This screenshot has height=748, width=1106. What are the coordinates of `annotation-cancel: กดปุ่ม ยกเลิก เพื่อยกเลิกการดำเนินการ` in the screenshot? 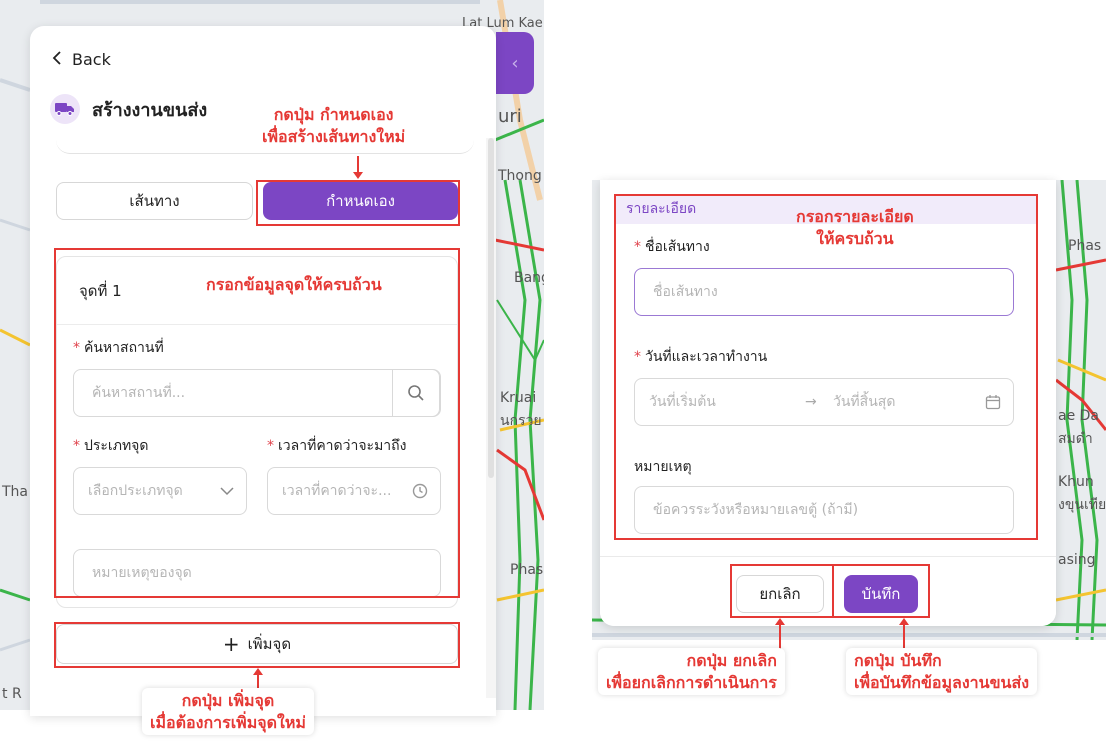 It's located at (691, 672).